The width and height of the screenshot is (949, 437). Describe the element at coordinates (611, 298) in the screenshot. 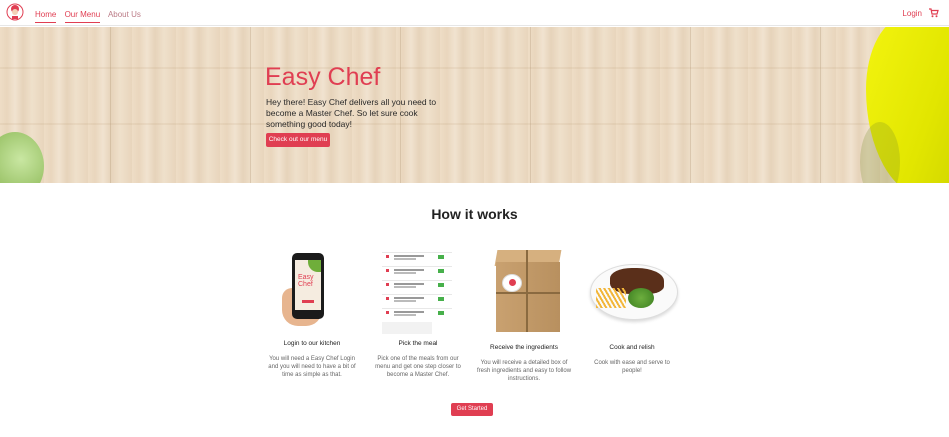

I see `fries-shape` at that location.